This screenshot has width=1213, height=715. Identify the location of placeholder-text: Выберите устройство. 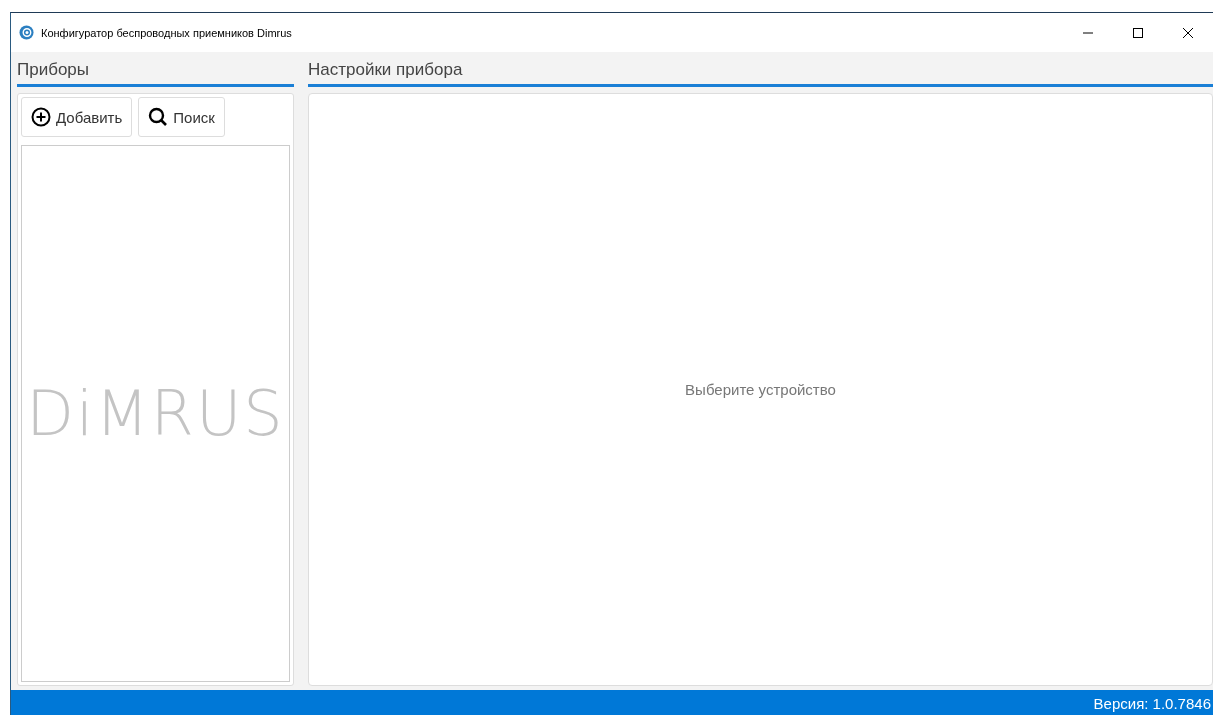
(760, 389).